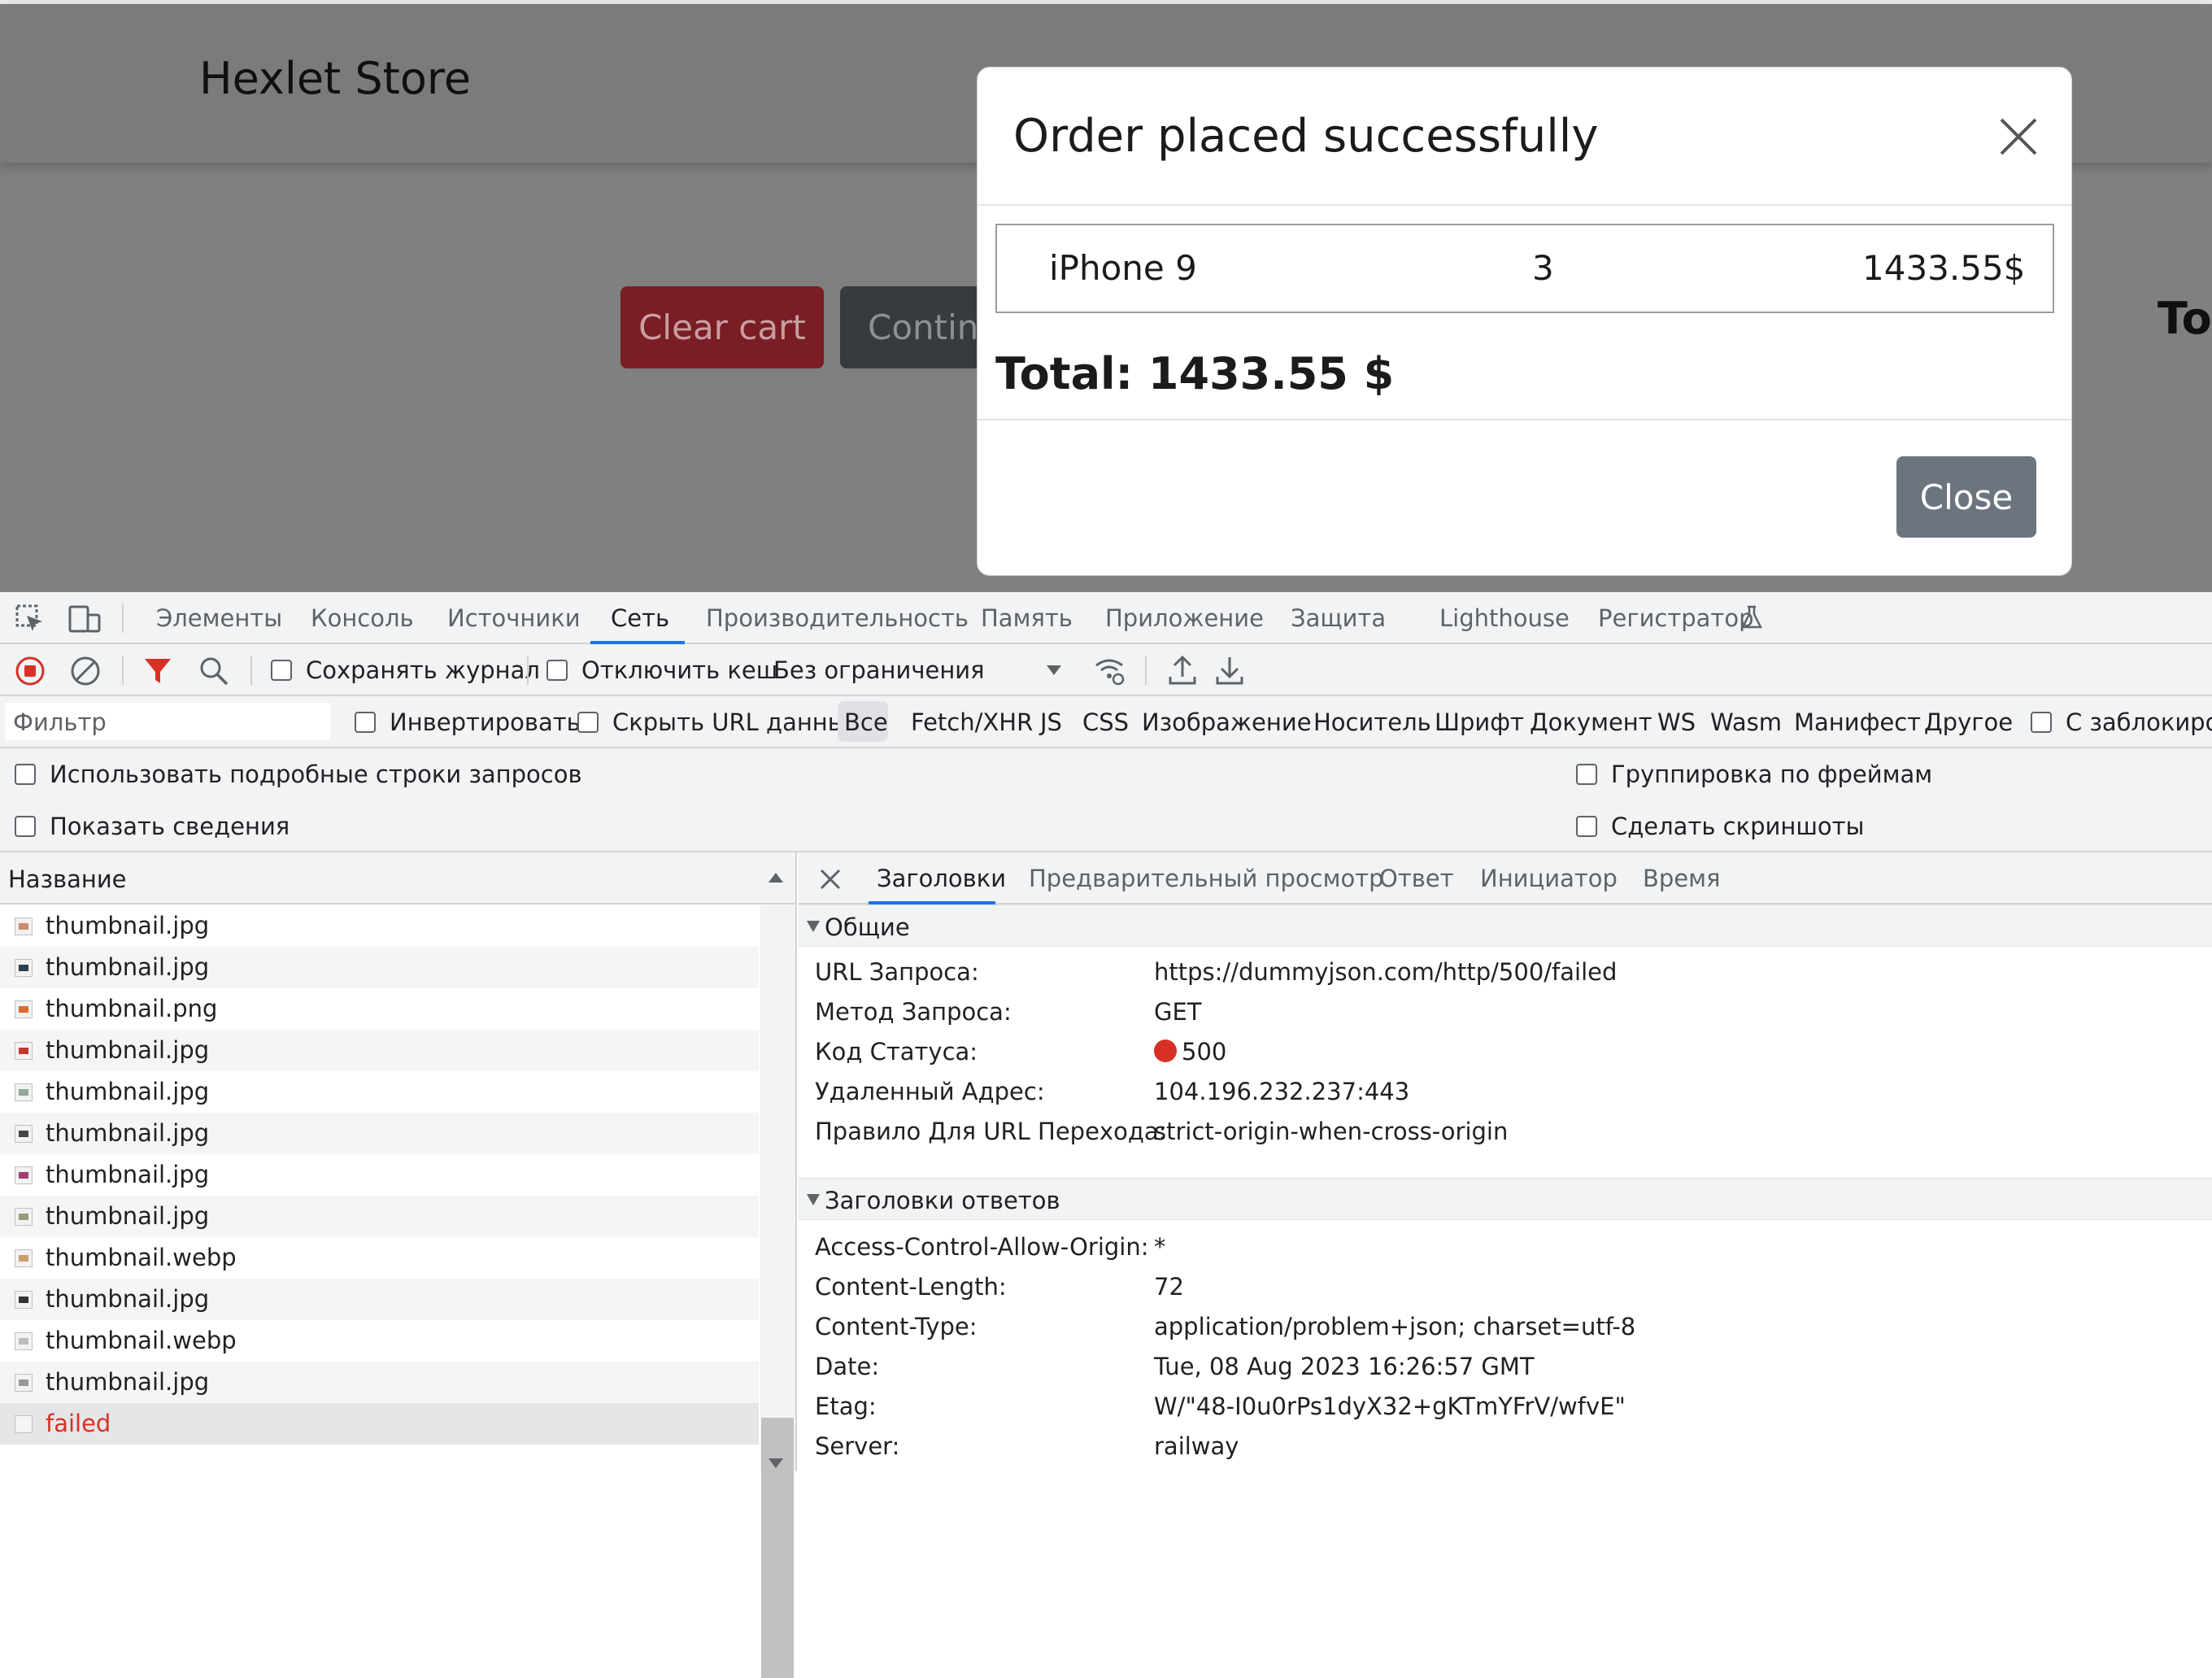 Image resolution: width=2212 pixels, height=1678 pixels. I want to click on tabbar-separator, so click(123, 619).